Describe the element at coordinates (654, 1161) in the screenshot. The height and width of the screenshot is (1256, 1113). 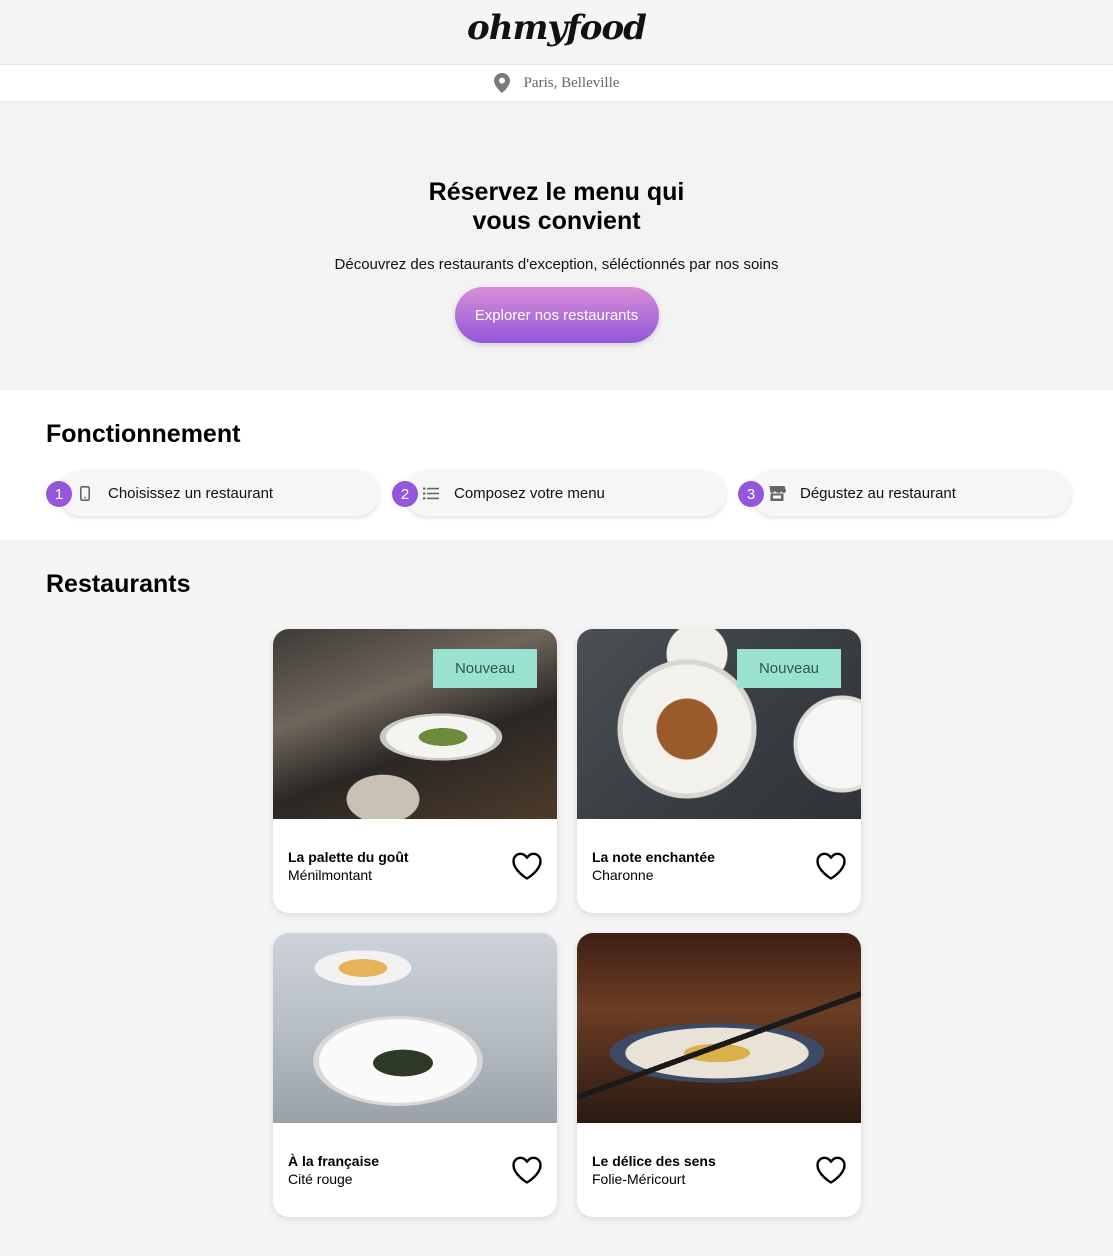
I see `restaurant-name: Le délice des sens` at that location.